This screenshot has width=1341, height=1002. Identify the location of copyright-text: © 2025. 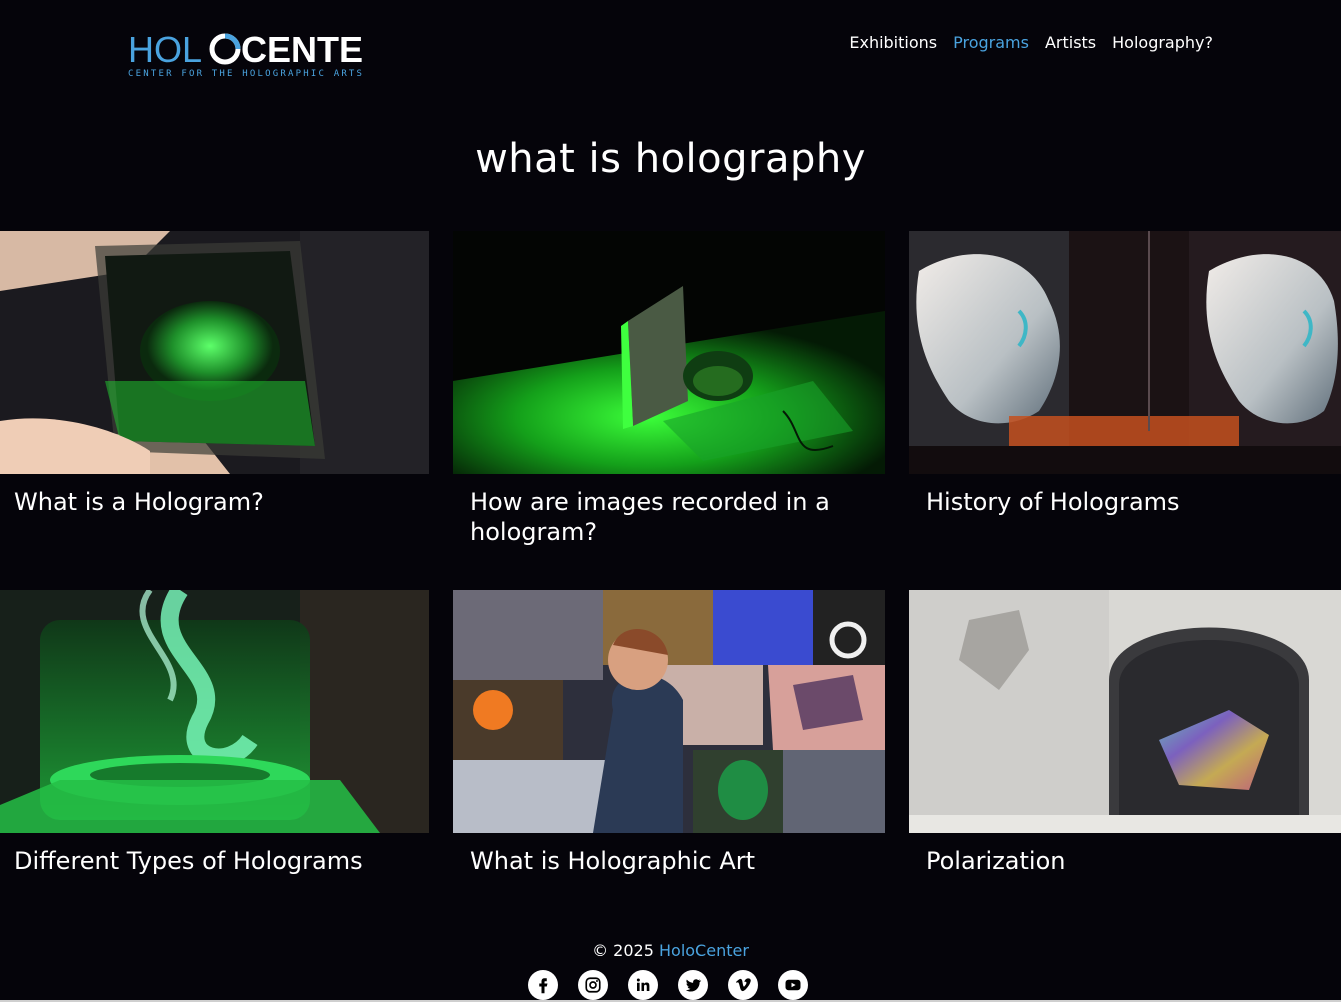
(623, 950).